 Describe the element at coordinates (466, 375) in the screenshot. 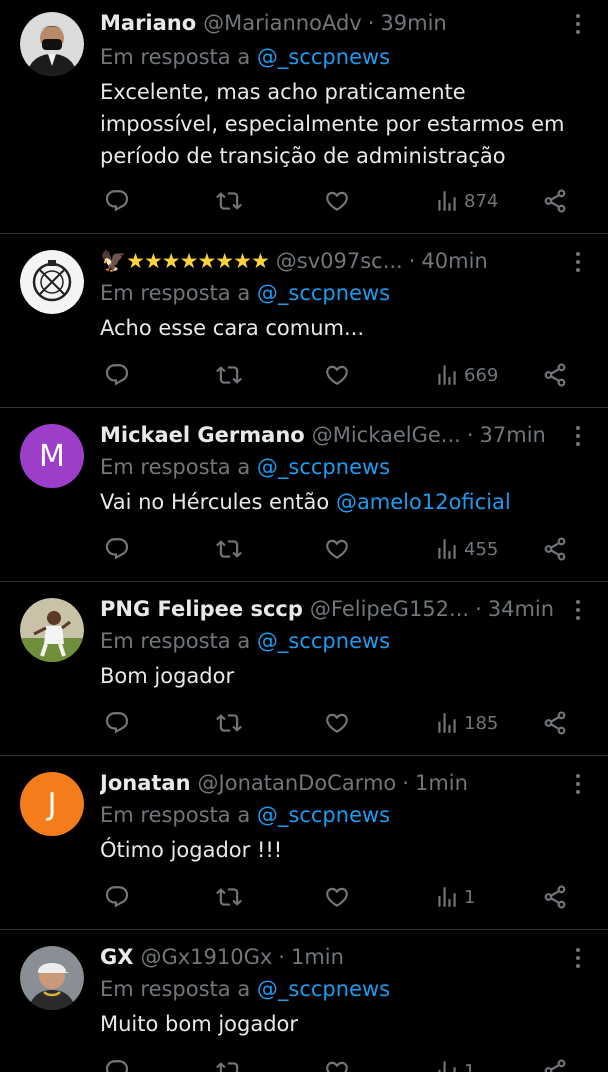

I see `views-button: 669` at that location.